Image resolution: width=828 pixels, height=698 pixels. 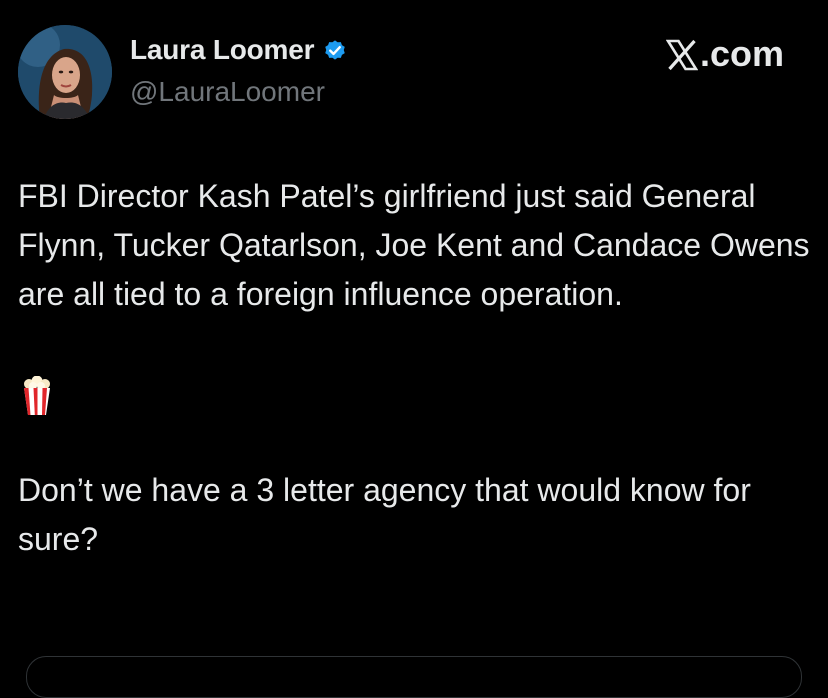 What do you see at coordinates (414, 677) in the screenshot?
I see `embedded-card-edge` at bounding box center [414, 677].